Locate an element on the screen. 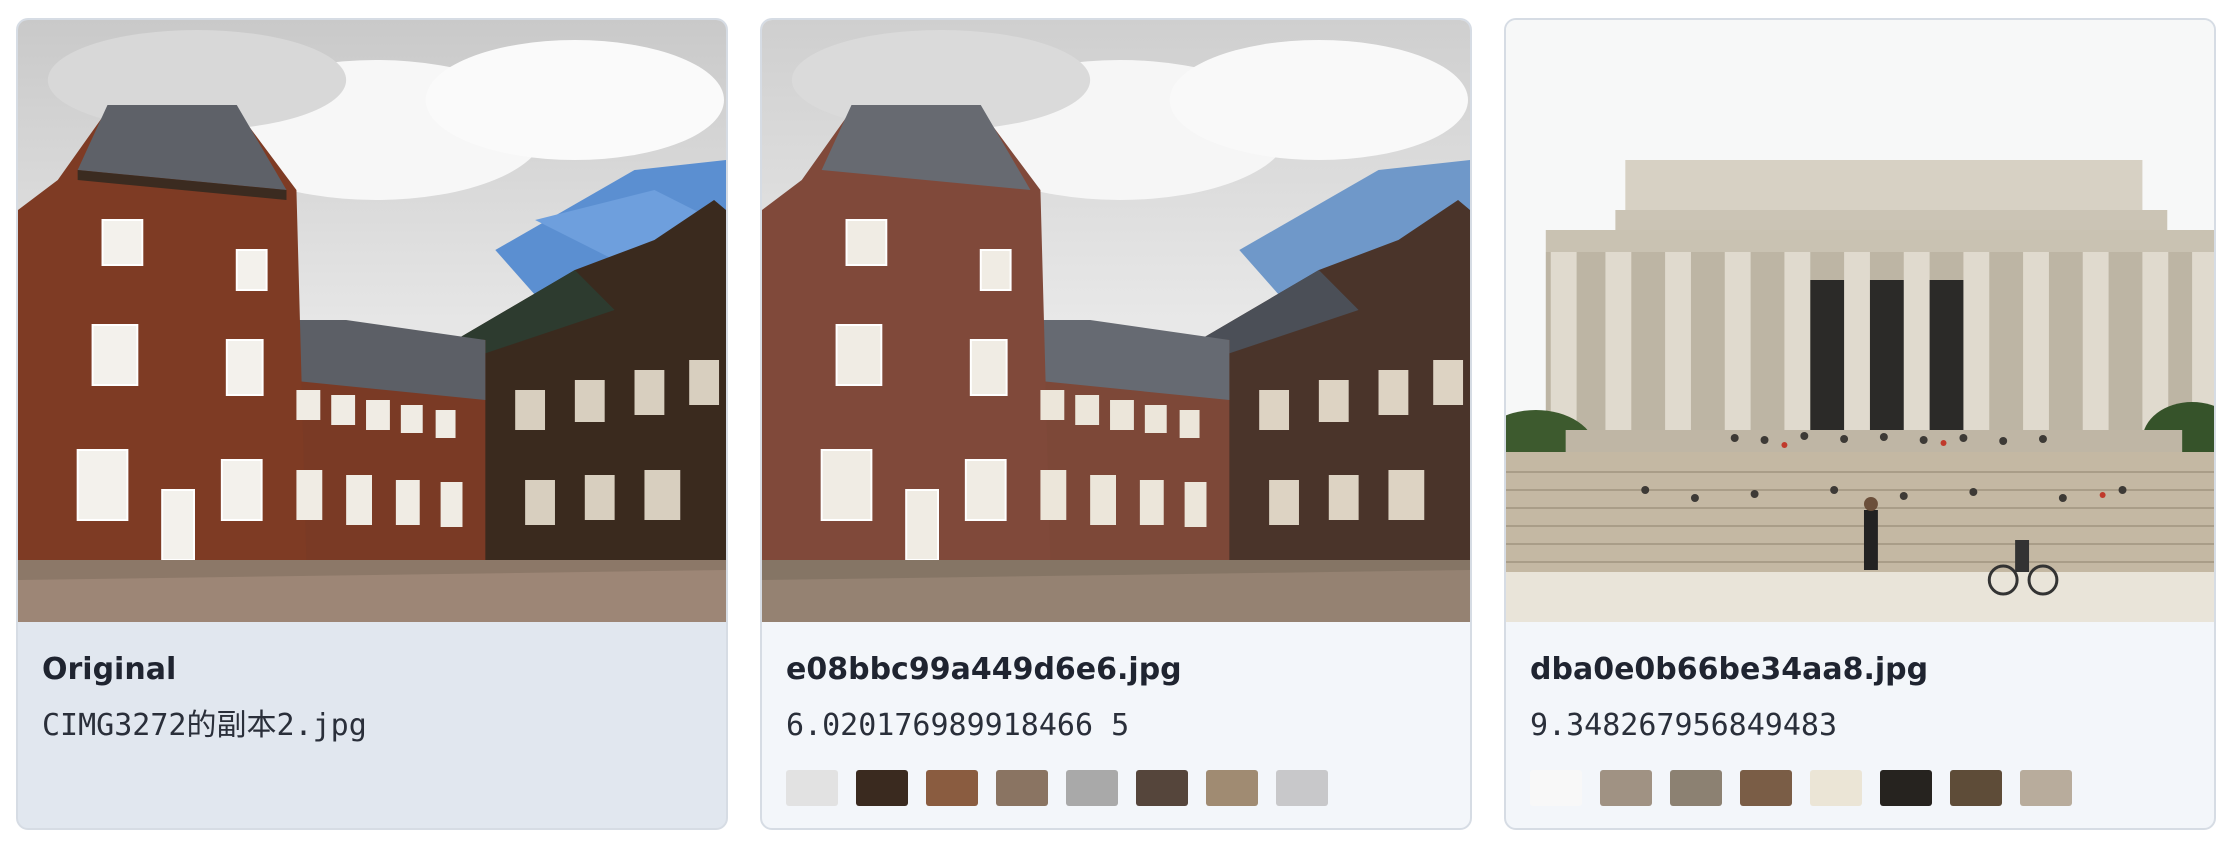  card-title: e08bbc99a449d6e6.jpg is located at coordinates (984, 669).